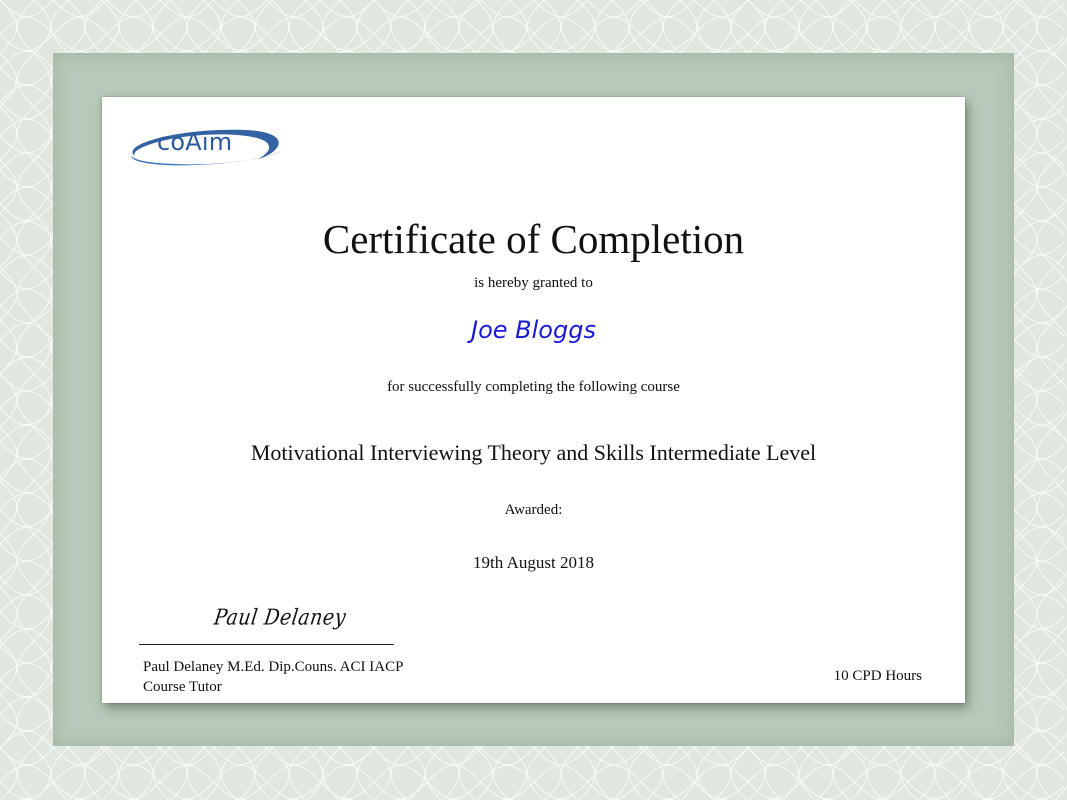 The height and width of the screenshot is (800, 1067). I want to click on awarded-date: 19th August 2018, so click(533, 562).